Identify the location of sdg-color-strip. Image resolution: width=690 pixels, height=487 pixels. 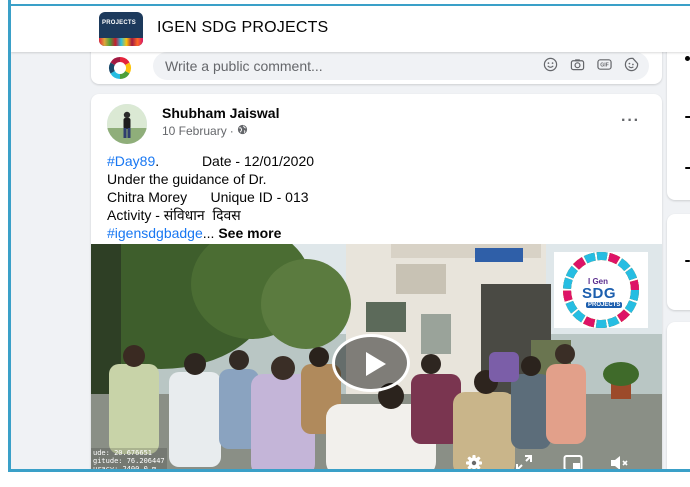
(121, 42).